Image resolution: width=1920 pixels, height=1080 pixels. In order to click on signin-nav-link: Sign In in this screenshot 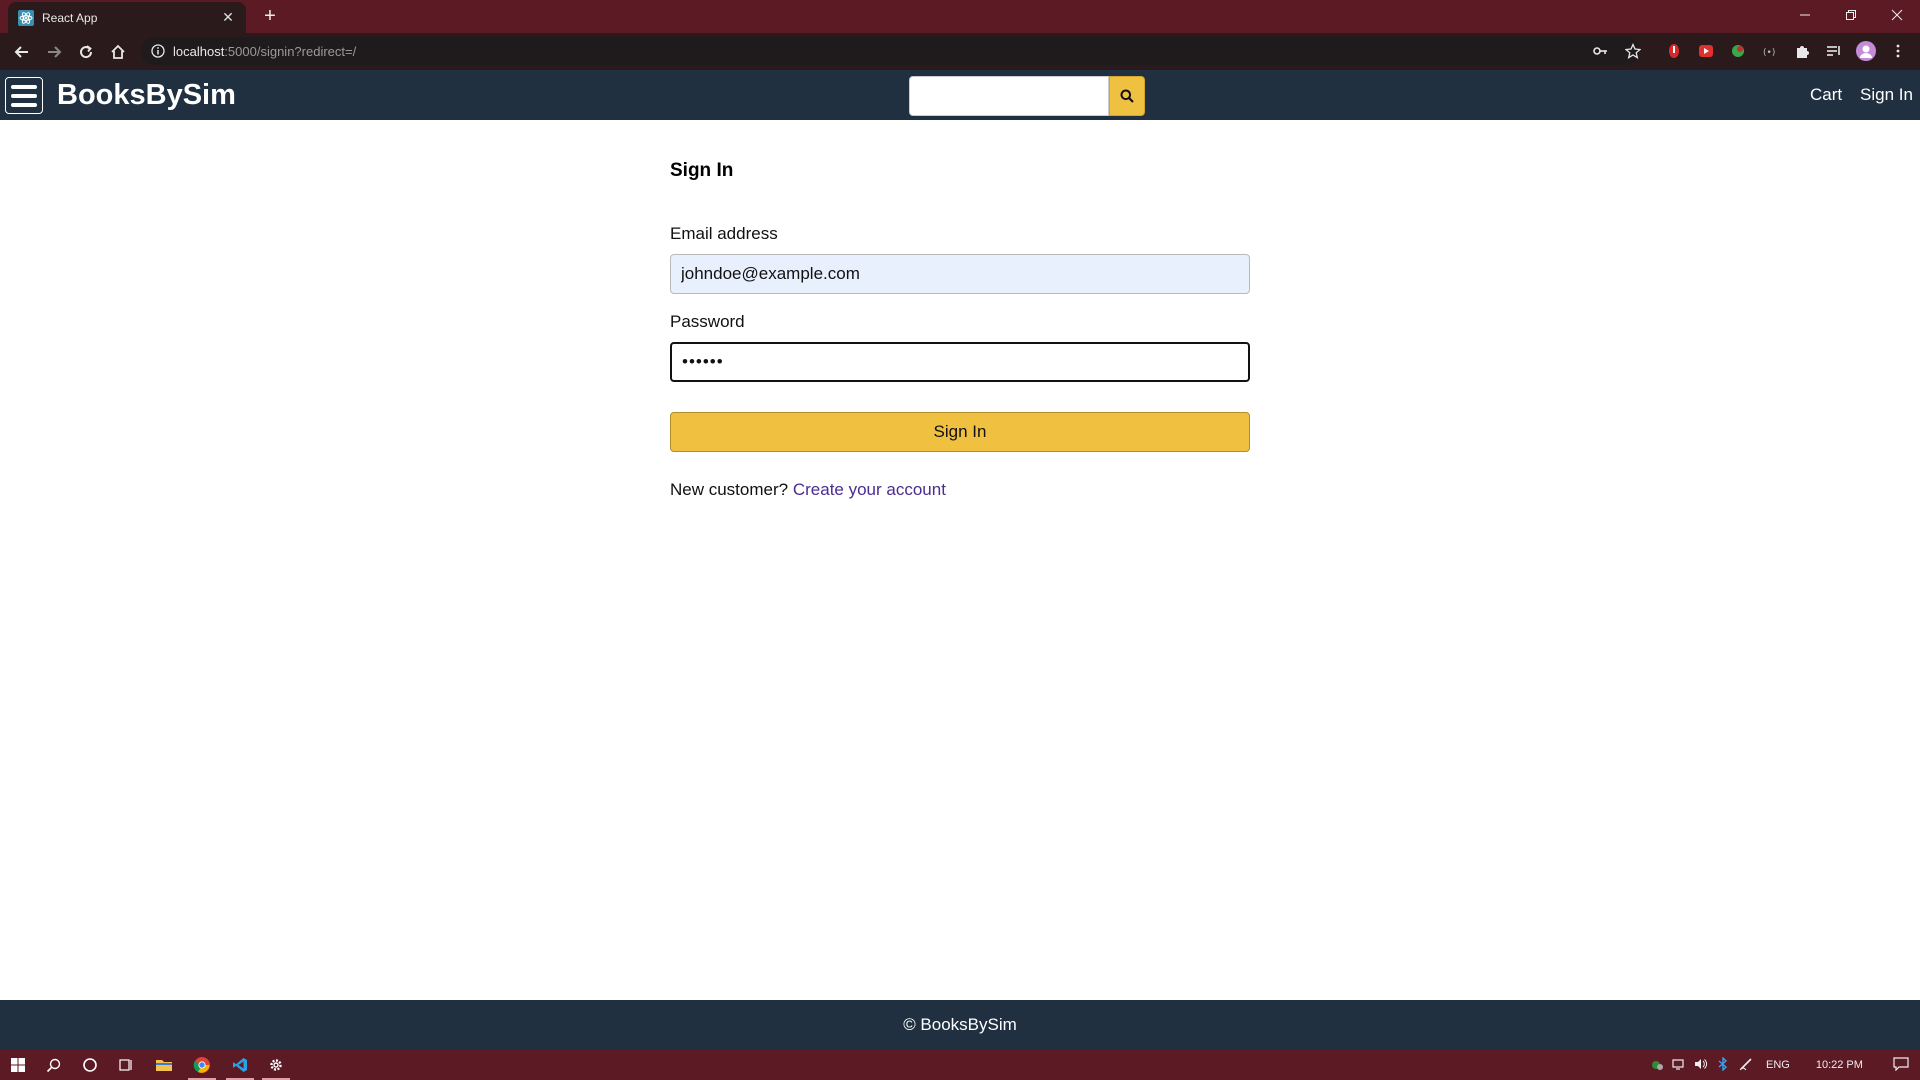, I will do `click(1886, 95)`.